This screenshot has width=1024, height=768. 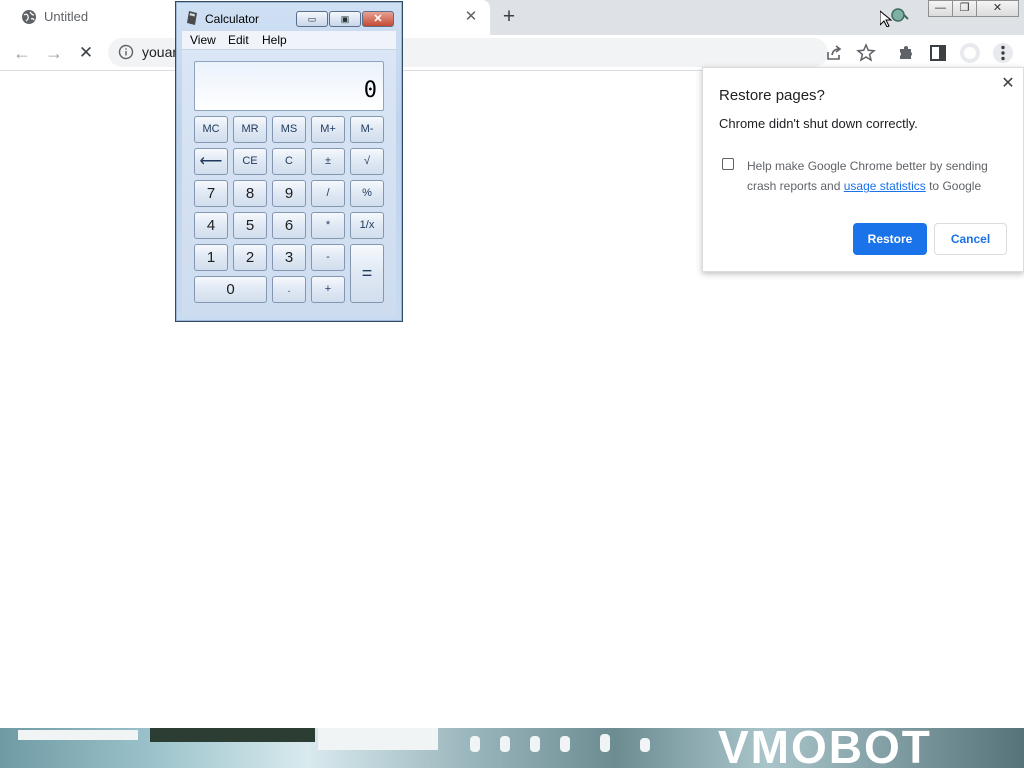 What do you see at coordinates (328, 289) in the screenshot?
I see `key-add: +` at bounding box center [328, 289].